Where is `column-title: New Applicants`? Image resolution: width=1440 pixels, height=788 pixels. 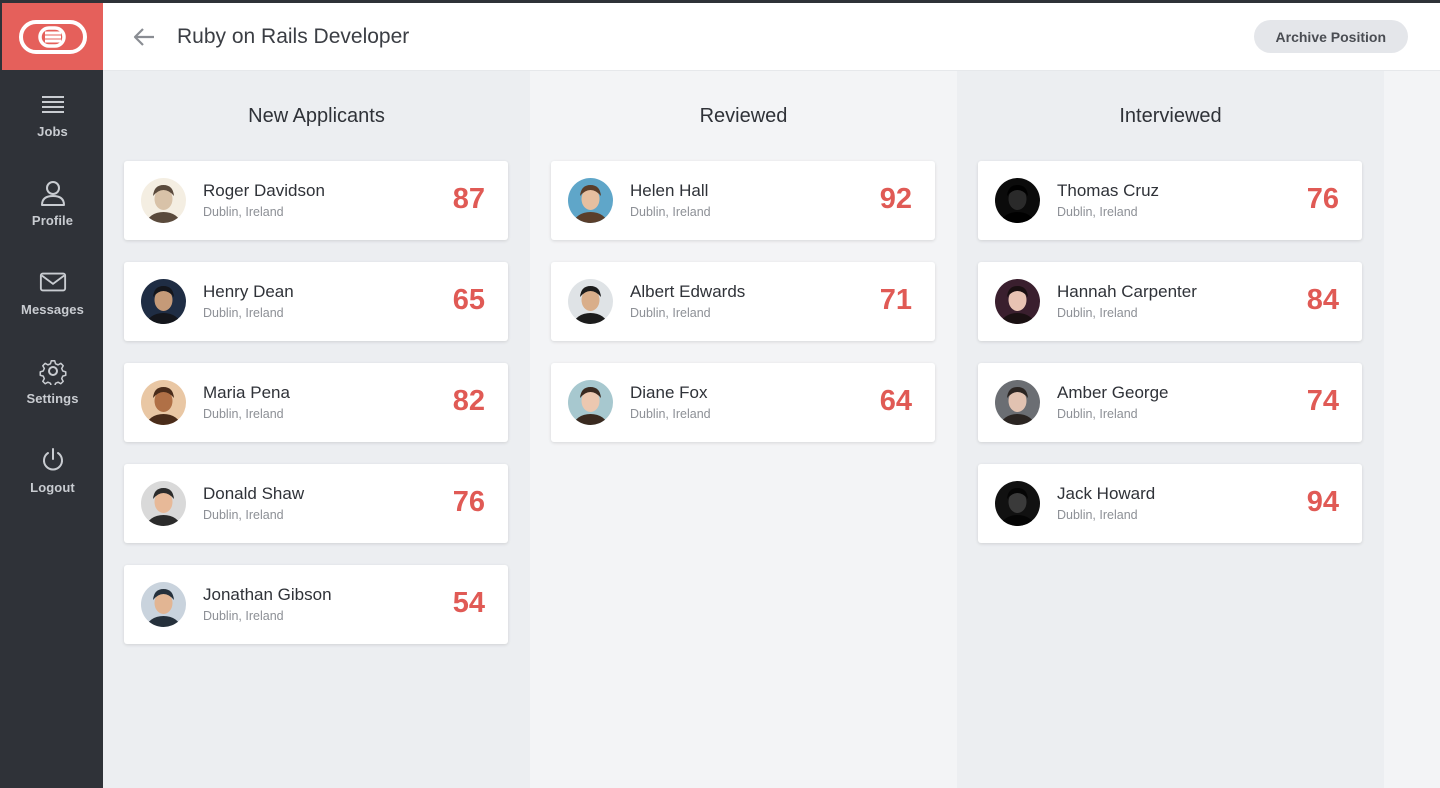
column-title: New Applicants is located at coordinates (316, 116).